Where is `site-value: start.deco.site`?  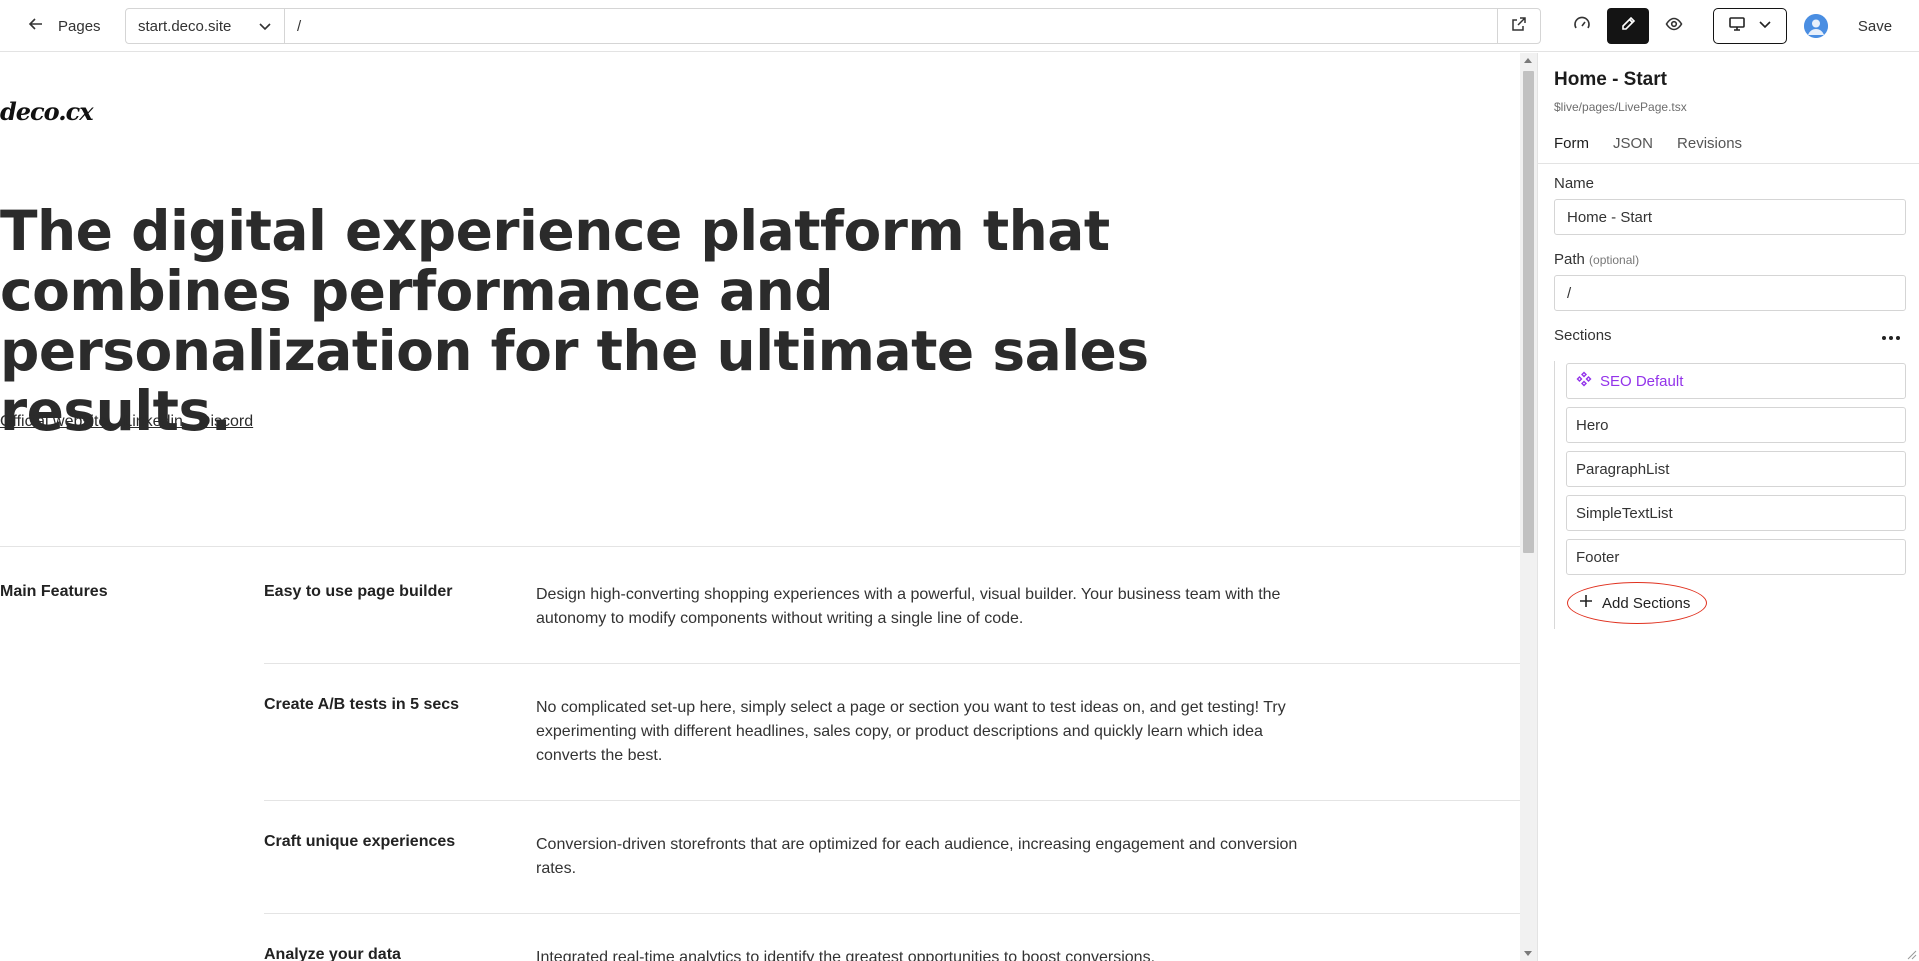 site-value: start.deco.site is located at coordinates (185, 26).